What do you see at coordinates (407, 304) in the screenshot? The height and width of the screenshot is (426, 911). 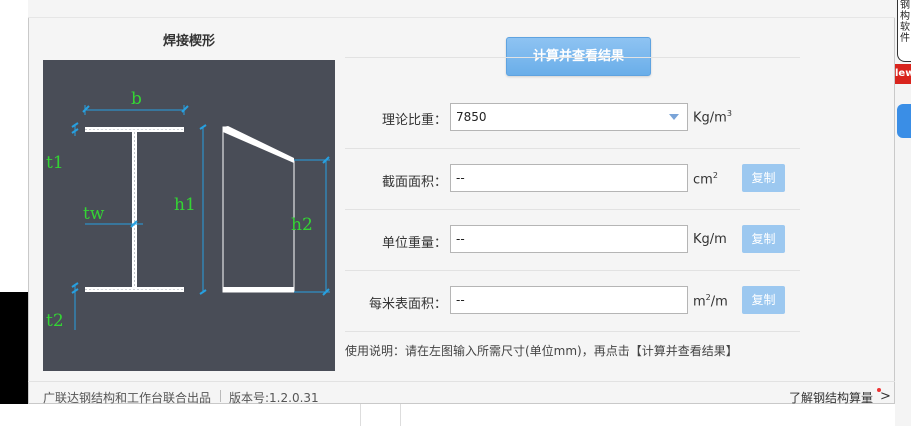 I see `surface-label: 每米表面积：` at bounding box center [407, 304].